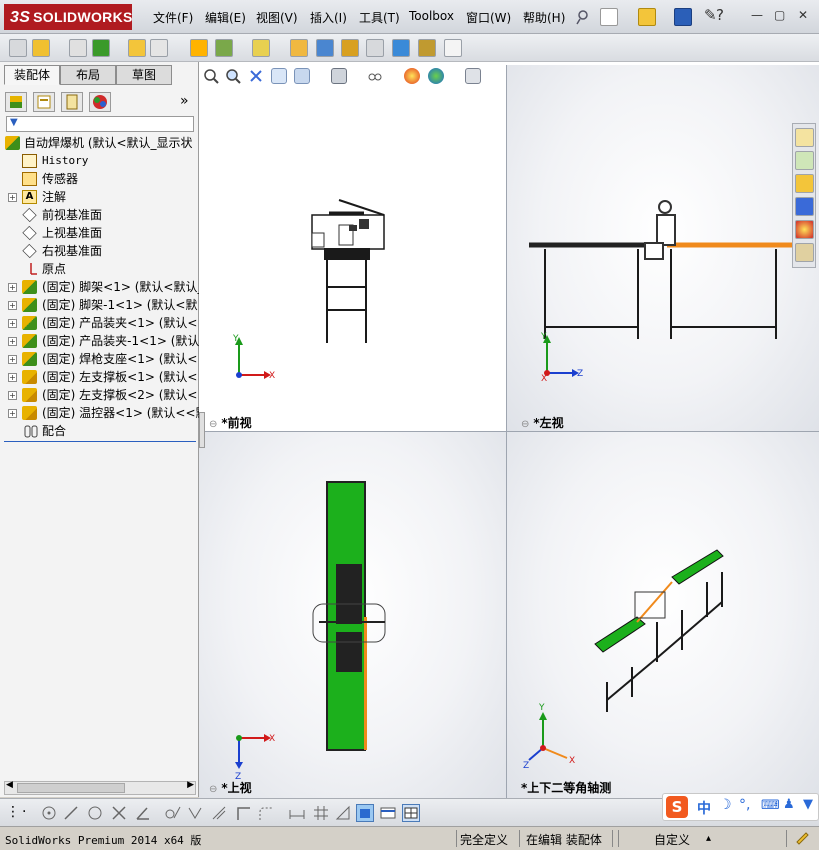 The image size is (819, 850). Describe the element at coordinates (219, 813) in the screenshot. I see `convert-entities-icon` at that location.